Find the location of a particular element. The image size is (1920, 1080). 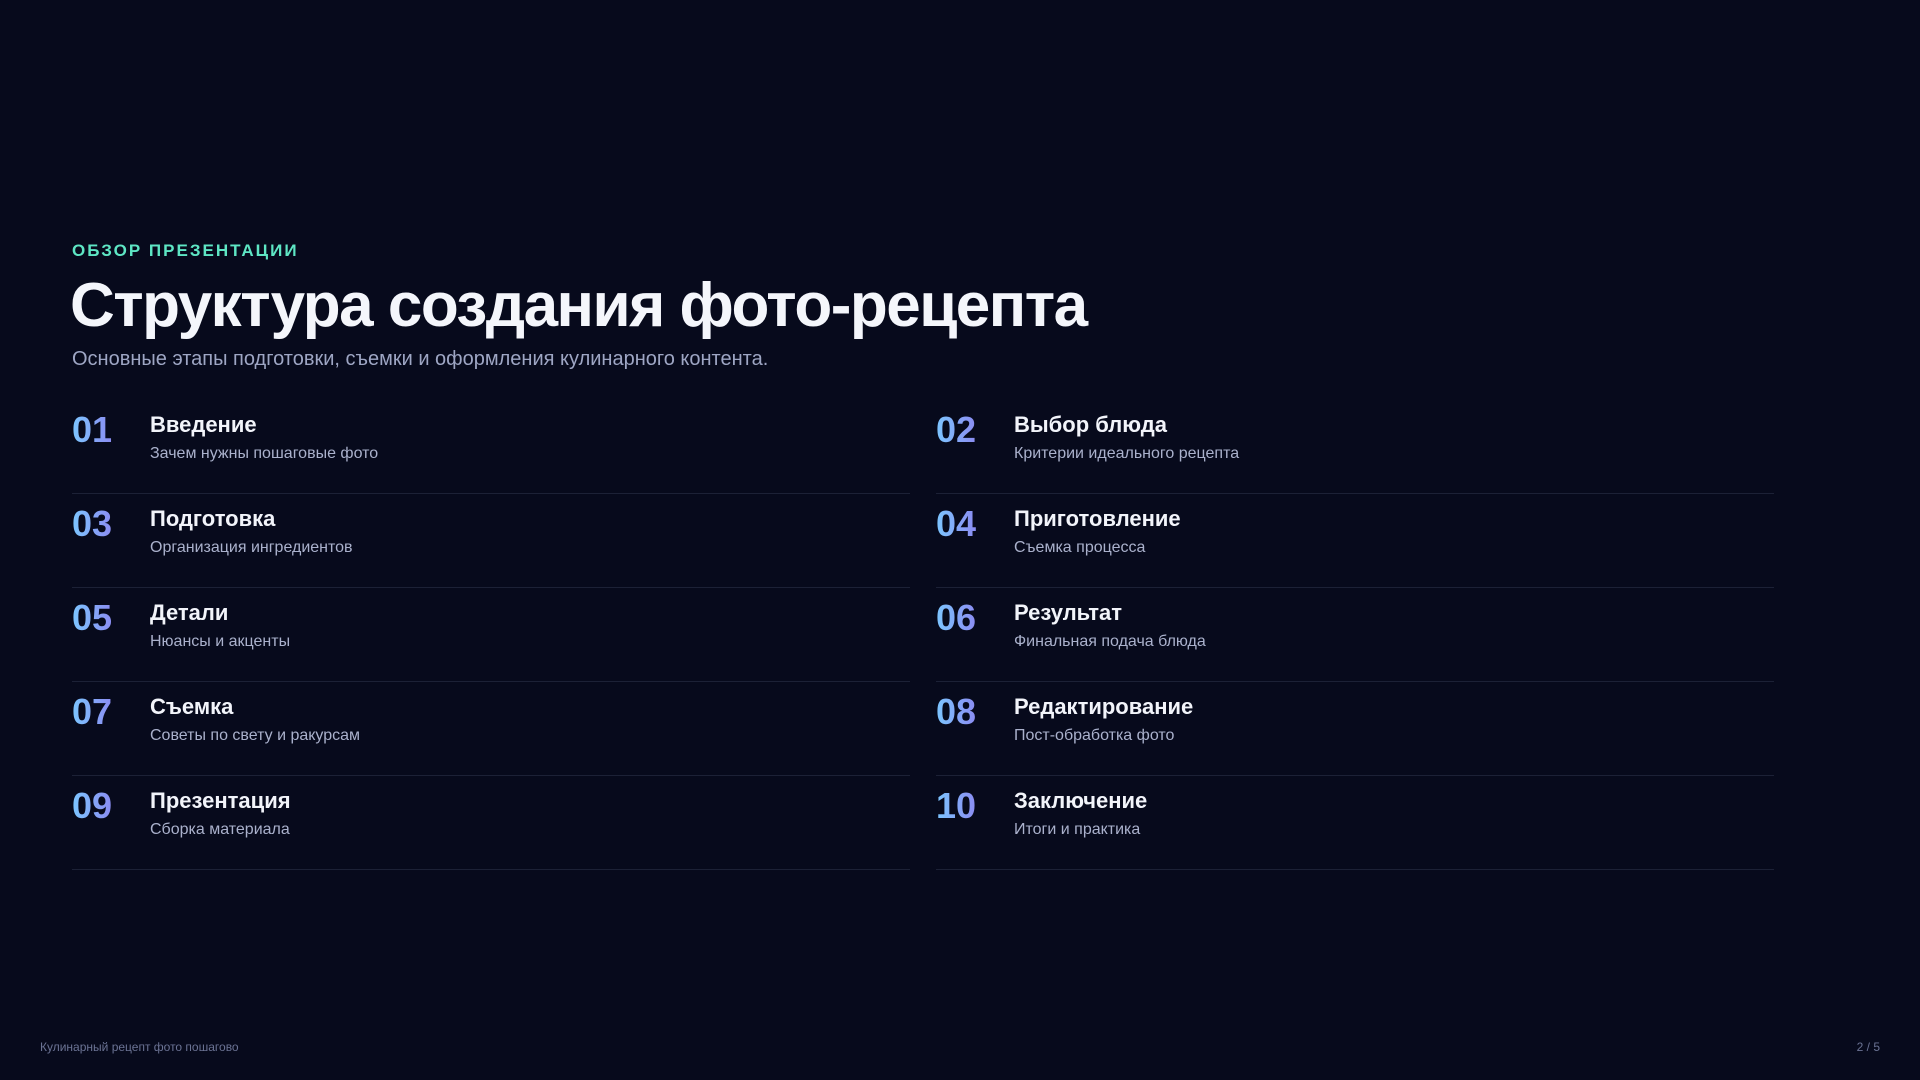

agenda-item: 09 Презентация Сборка материала is located at coordinates (491, 823).